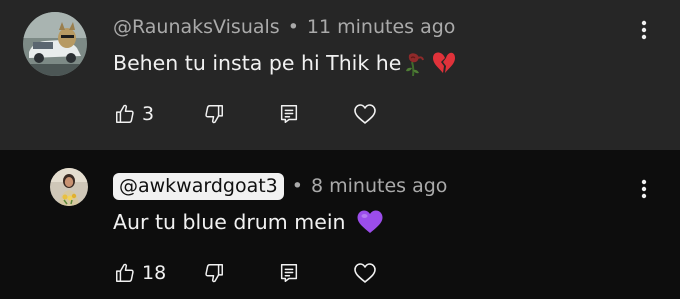 This screenshot has width=680, height=299. What do you see at coordinates (148, 114) in the screenshot?
I see `like-count: 3` at bounding box center [148, 114].